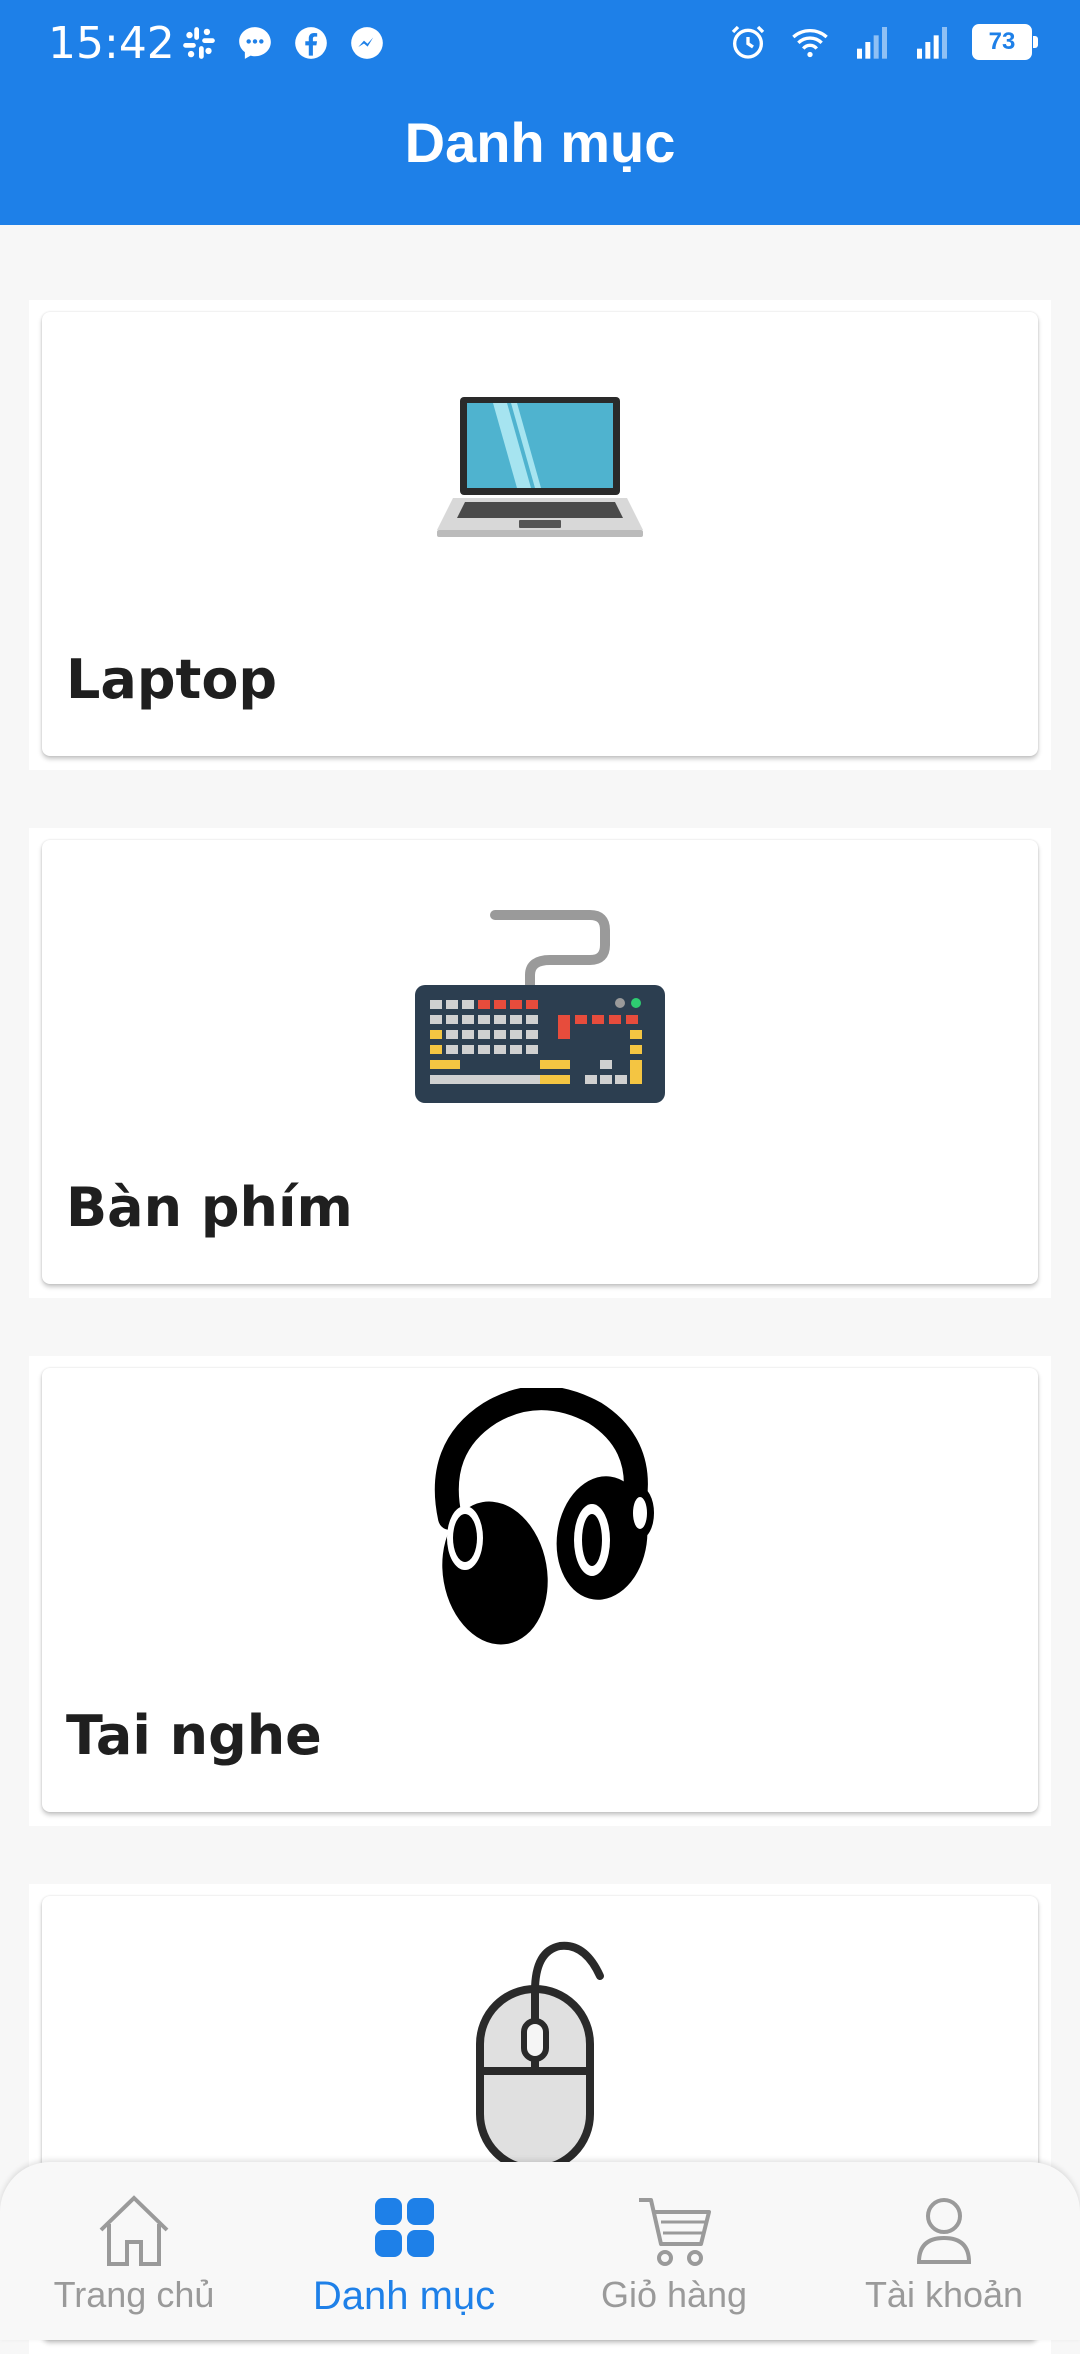 This screenshot has height=2354, width=1080. I want to click on category-label: Bàn phím, so click(209, 1207).